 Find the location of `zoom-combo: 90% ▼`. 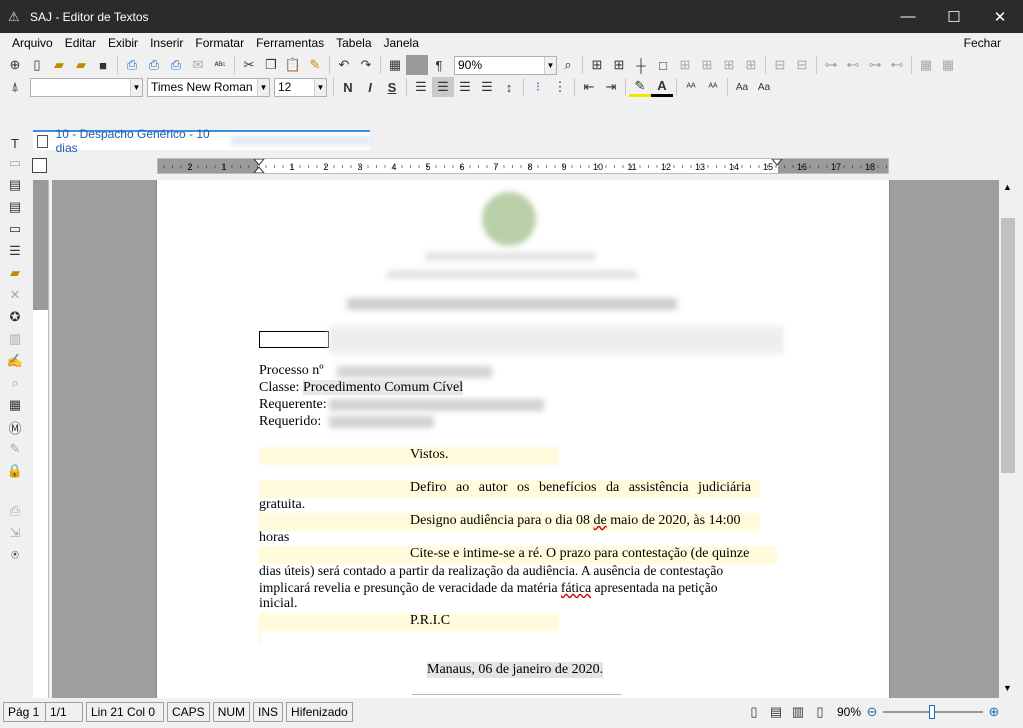

zoom-combo: 90% ▼ is located at coordinates (505, 65).